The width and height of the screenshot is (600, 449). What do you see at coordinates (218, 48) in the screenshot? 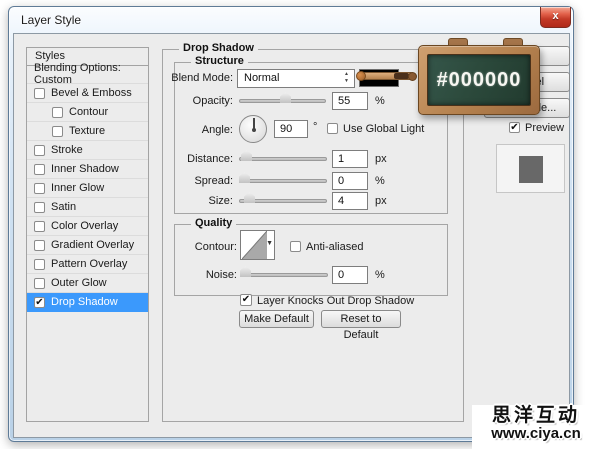
I see `panel-title: Drop Shadow` at bounding box center [218, 48].